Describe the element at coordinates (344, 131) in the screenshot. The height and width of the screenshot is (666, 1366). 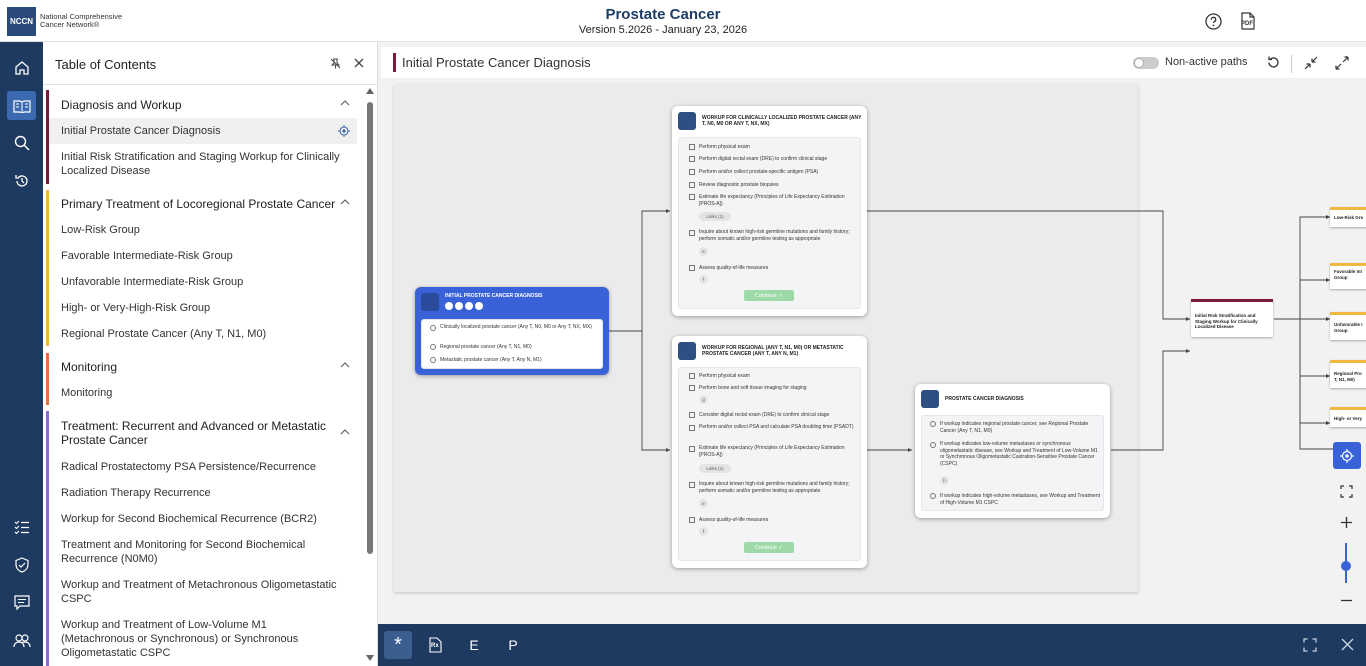
I see `locate-icon` at that location.